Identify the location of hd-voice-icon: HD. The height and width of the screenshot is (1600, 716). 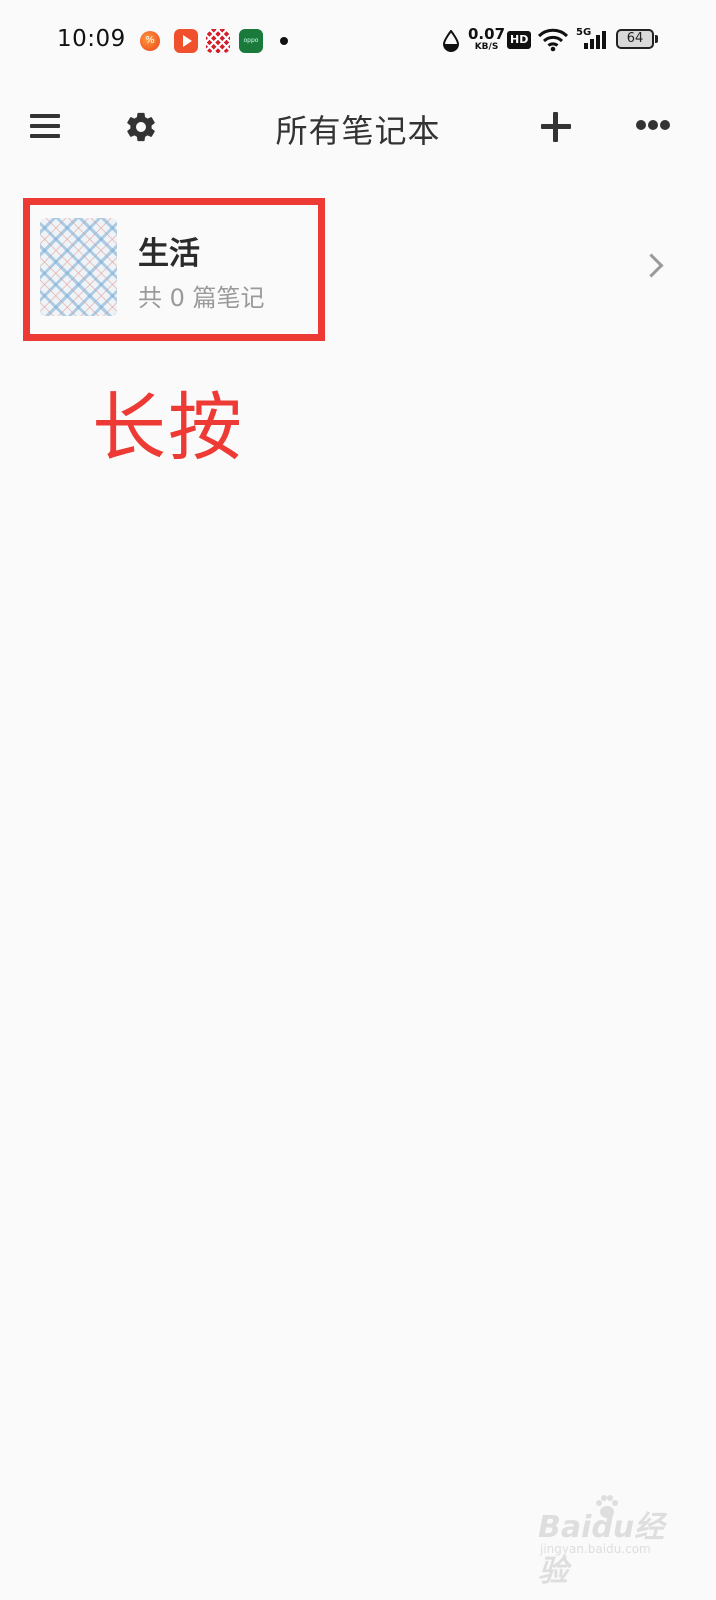
(519, 40).